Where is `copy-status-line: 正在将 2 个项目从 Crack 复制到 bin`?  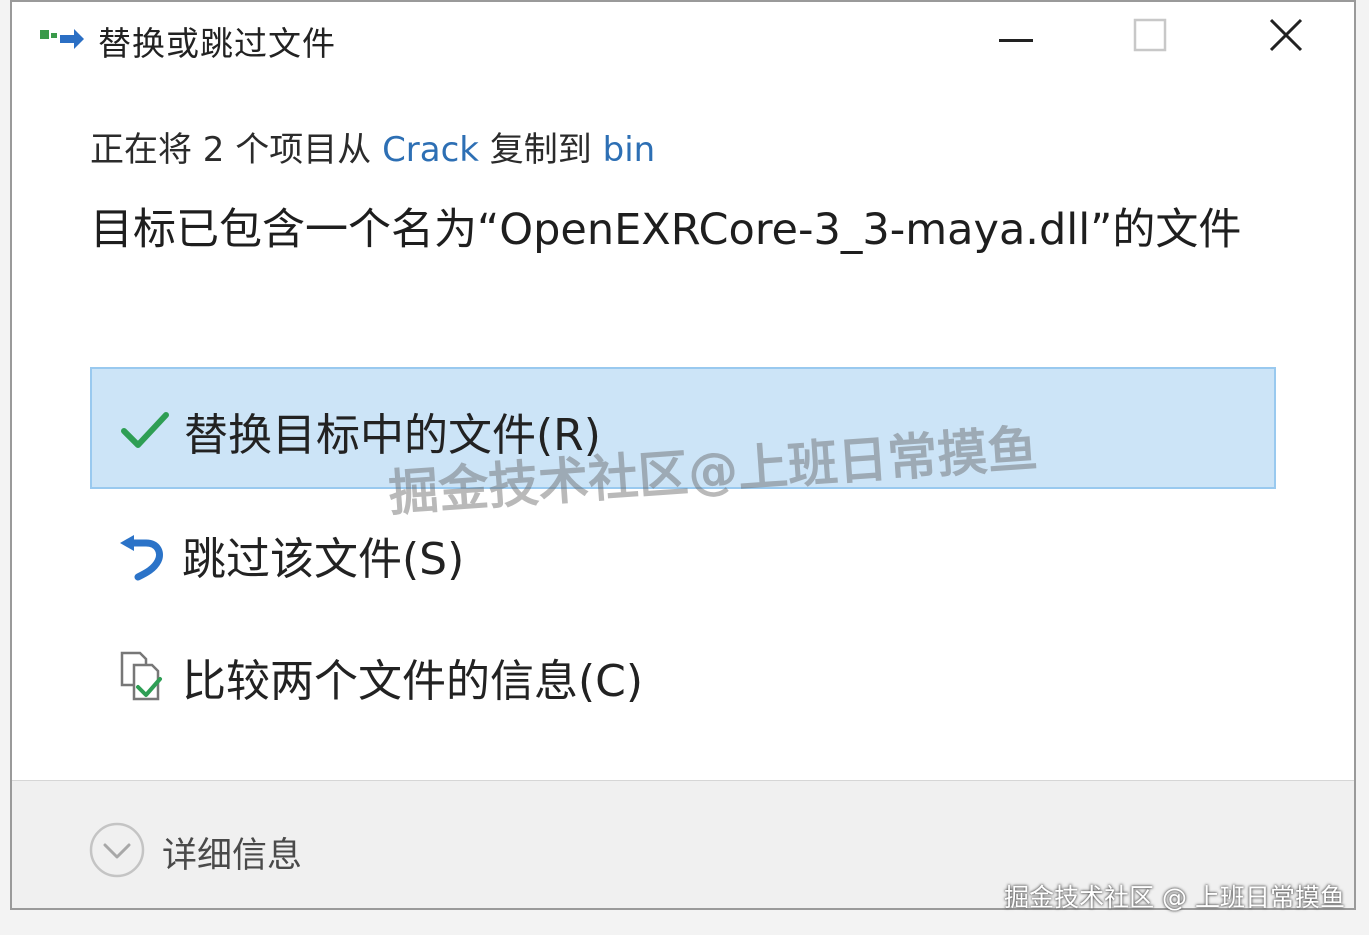 copy-status-line: 正在将 2 个项目从 Crack 复制到 bin is located at coordinates (372, 146).